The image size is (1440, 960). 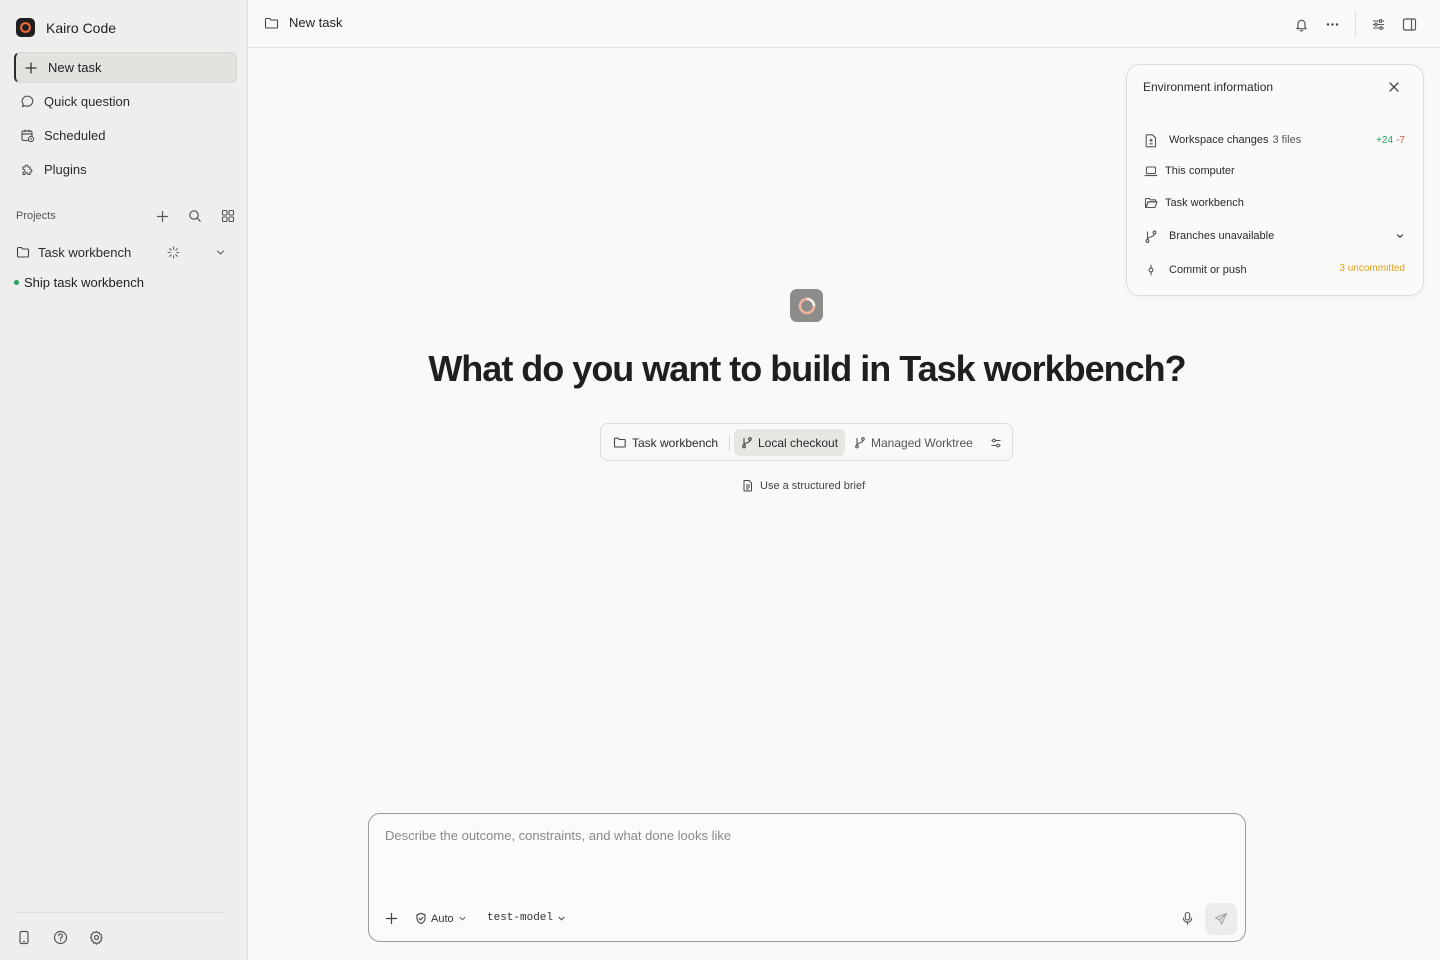 I want to click on task-name: Ship task workbench, so click(x=84, y=282).